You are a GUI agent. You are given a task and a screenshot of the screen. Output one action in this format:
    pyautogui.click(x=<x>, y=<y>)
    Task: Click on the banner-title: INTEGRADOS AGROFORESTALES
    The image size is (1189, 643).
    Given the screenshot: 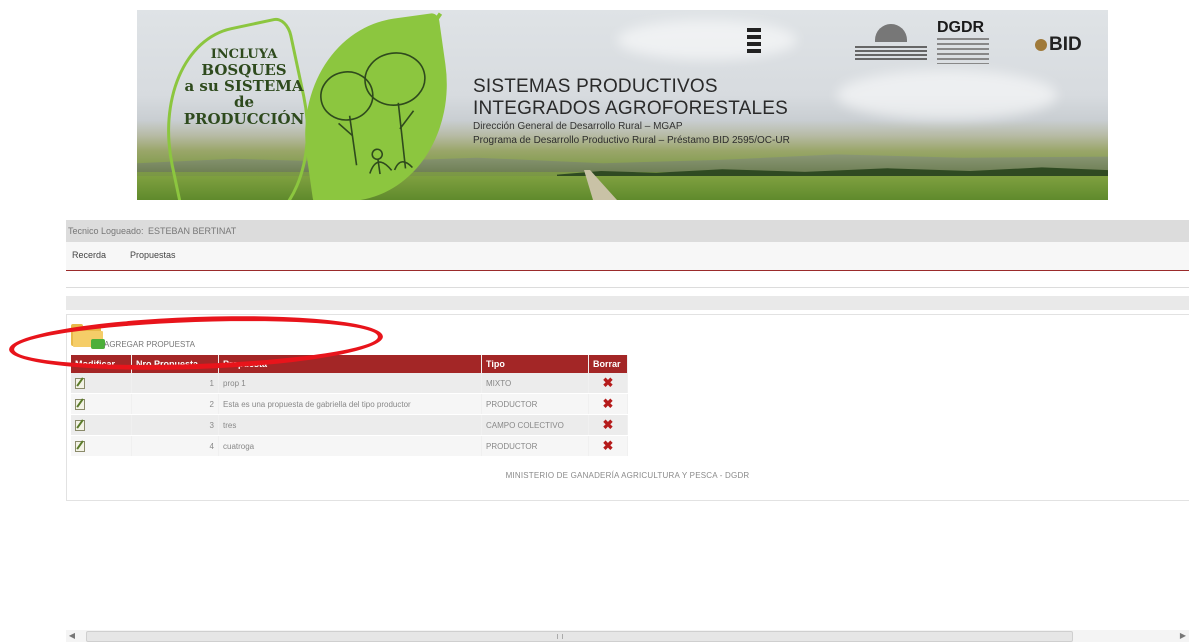 What is the action you would take?
    pyautogui.click(x=631, y=108)
    